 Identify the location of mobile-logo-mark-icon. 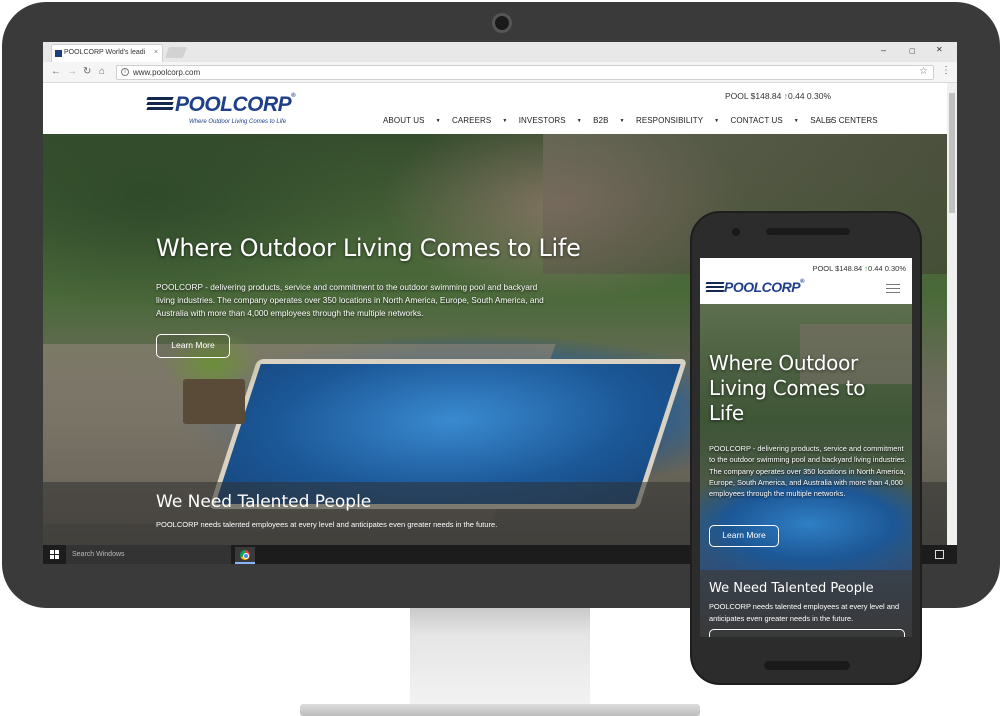
(715, 287).